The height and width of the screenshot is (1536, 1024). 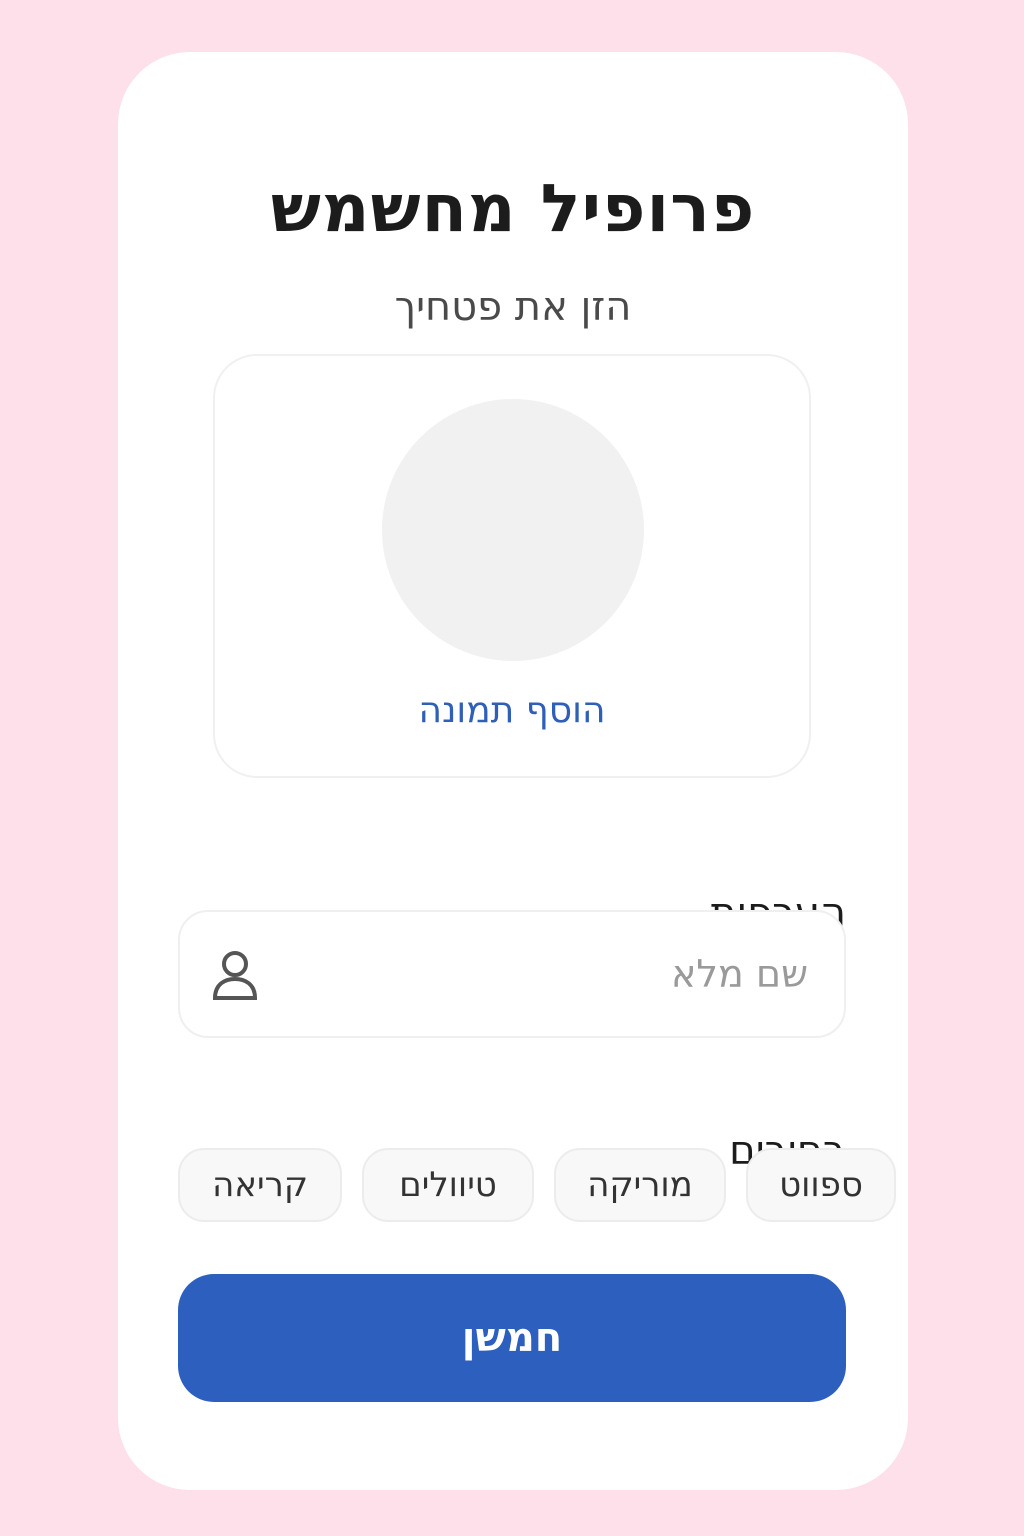 I want to click on page-subtitle: הזן את פטחיך, so click(x=513, y=307).